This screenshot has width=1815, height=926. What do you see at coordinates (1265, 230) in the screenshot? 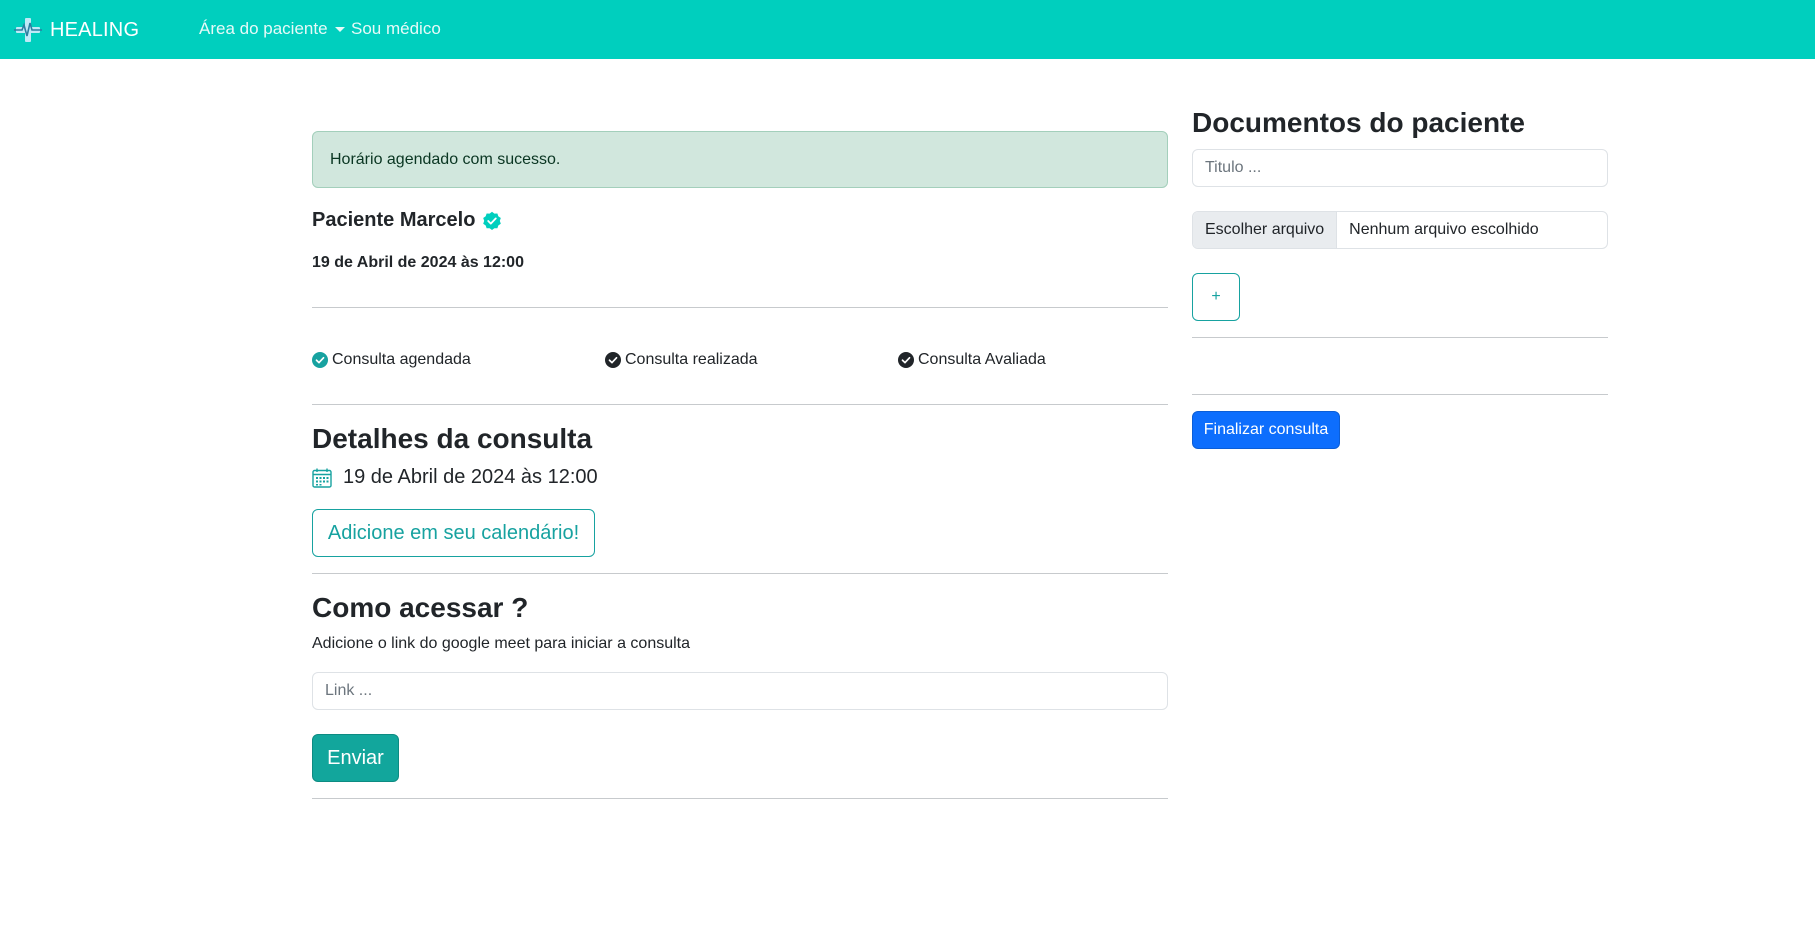
I see `choose-file-button: Escolher arquivo` at bounding box center [1265, 230].